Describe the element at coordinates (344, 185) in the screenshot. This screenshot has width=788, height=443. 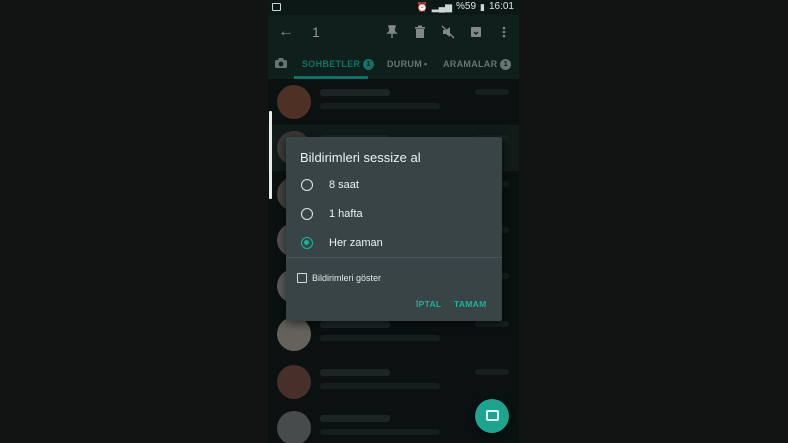
I see `option-label: 8 saat` at that location.